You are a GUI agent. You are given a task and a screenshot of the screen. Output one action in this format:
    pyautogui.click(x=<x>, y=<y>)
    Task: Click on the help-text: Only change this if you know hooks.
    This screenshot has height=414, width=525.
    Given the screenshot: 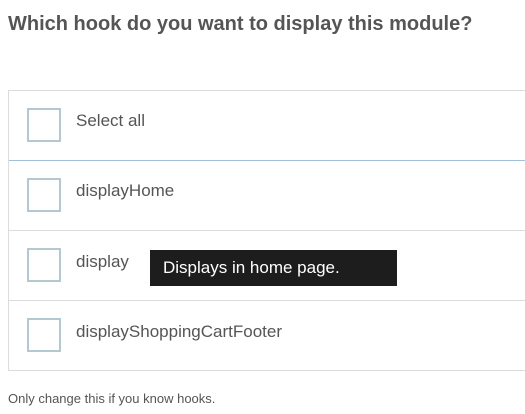 What is the action you would take?
    pyautogui.click(x=112, y=398)
    